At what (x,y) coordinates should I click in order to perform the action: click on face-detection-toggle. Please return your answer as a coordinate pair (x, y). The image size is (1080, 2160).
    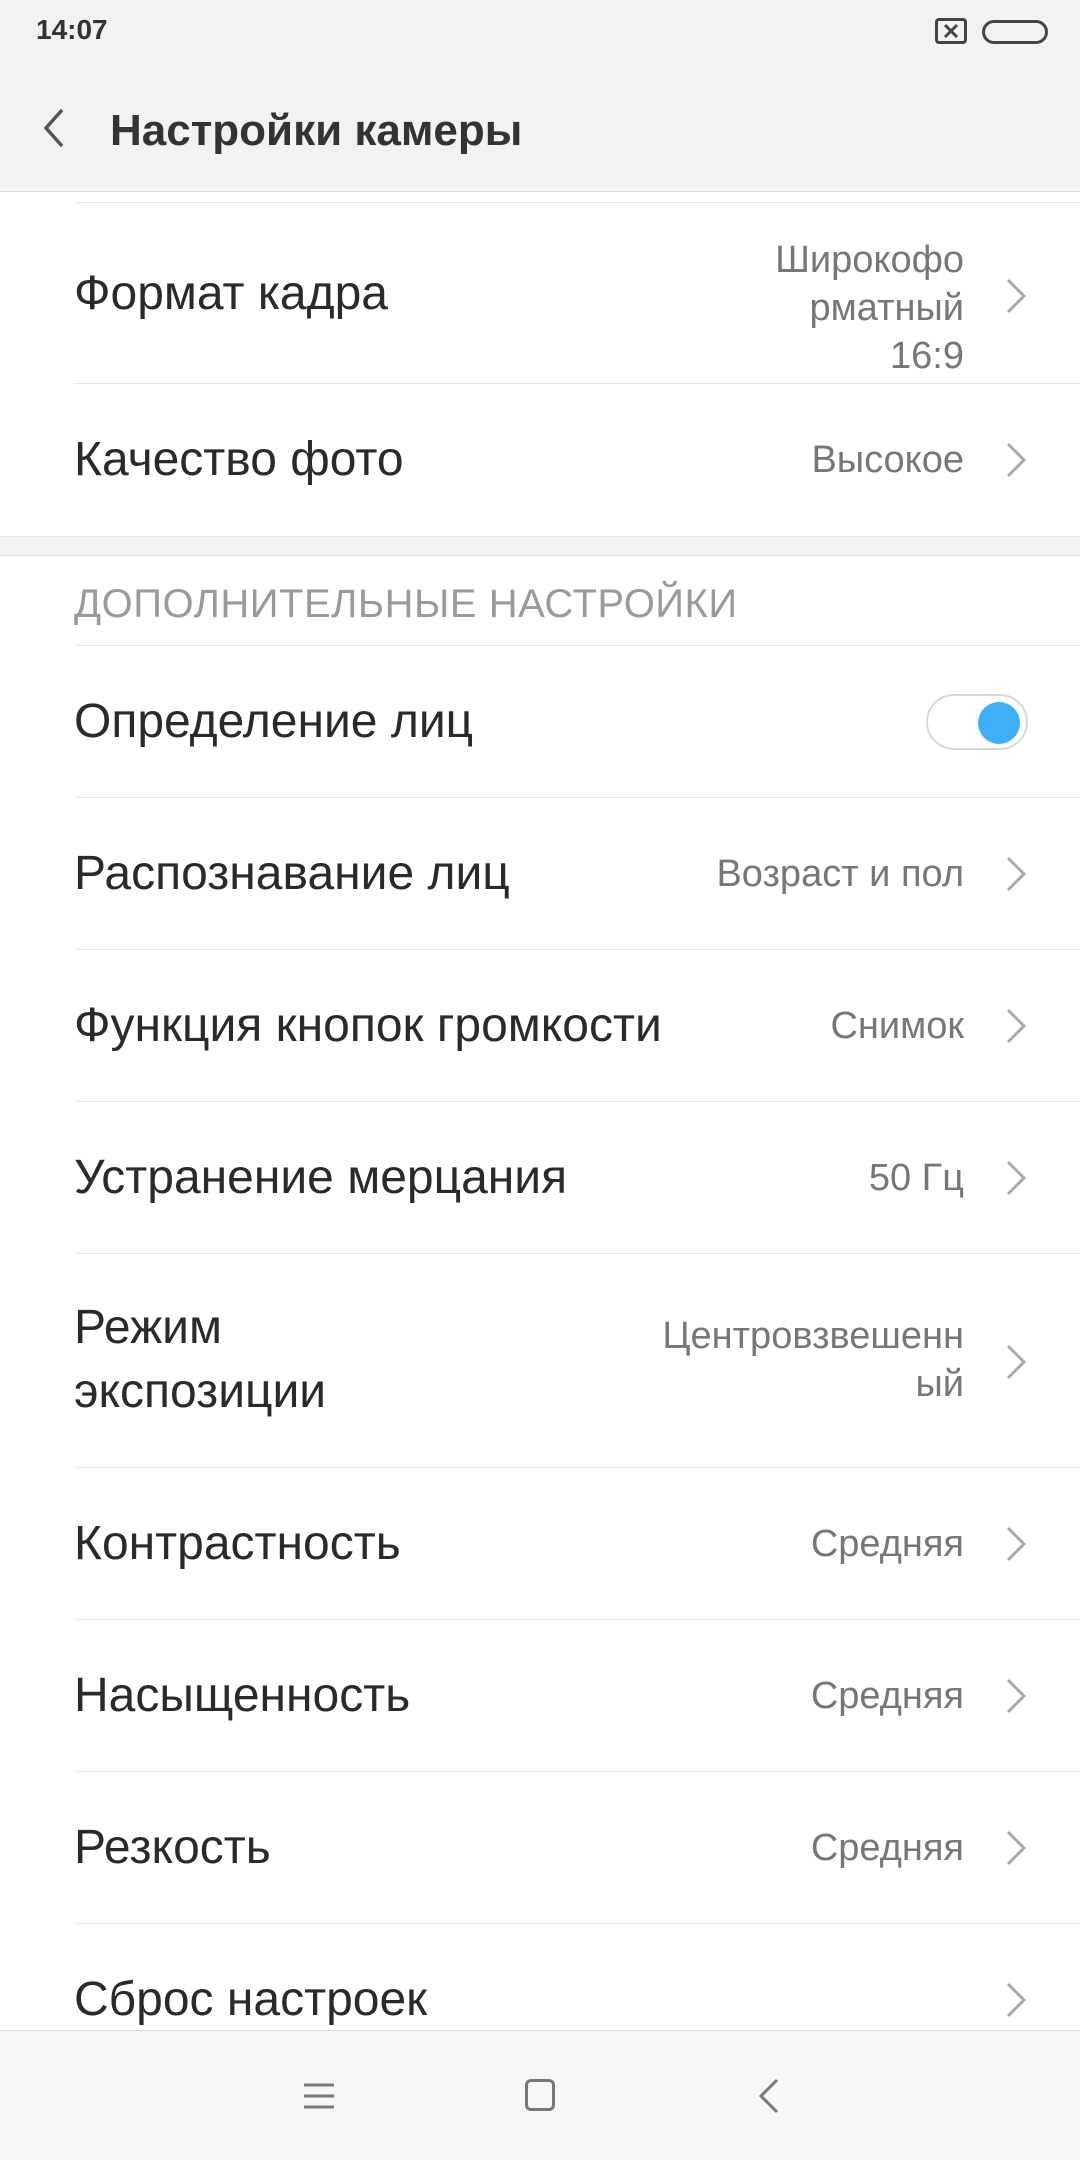
    Looking at the image, I should click on (977, 722).